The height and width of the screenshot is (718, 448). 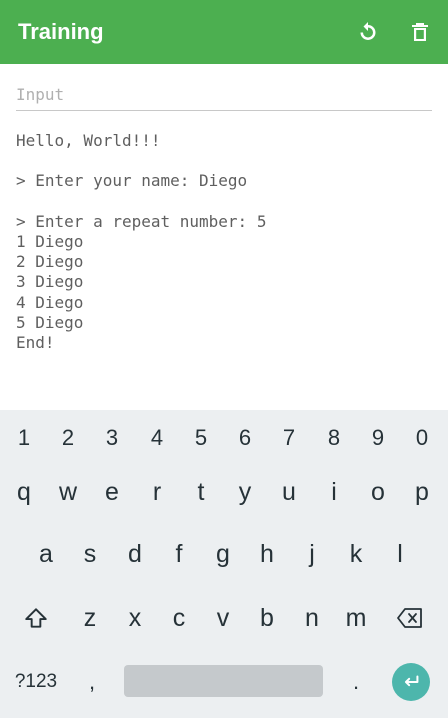 What do you see at coordinates (400, 554) in the screenshot?
I see `key-l: l` at bounding box center [400, 554].